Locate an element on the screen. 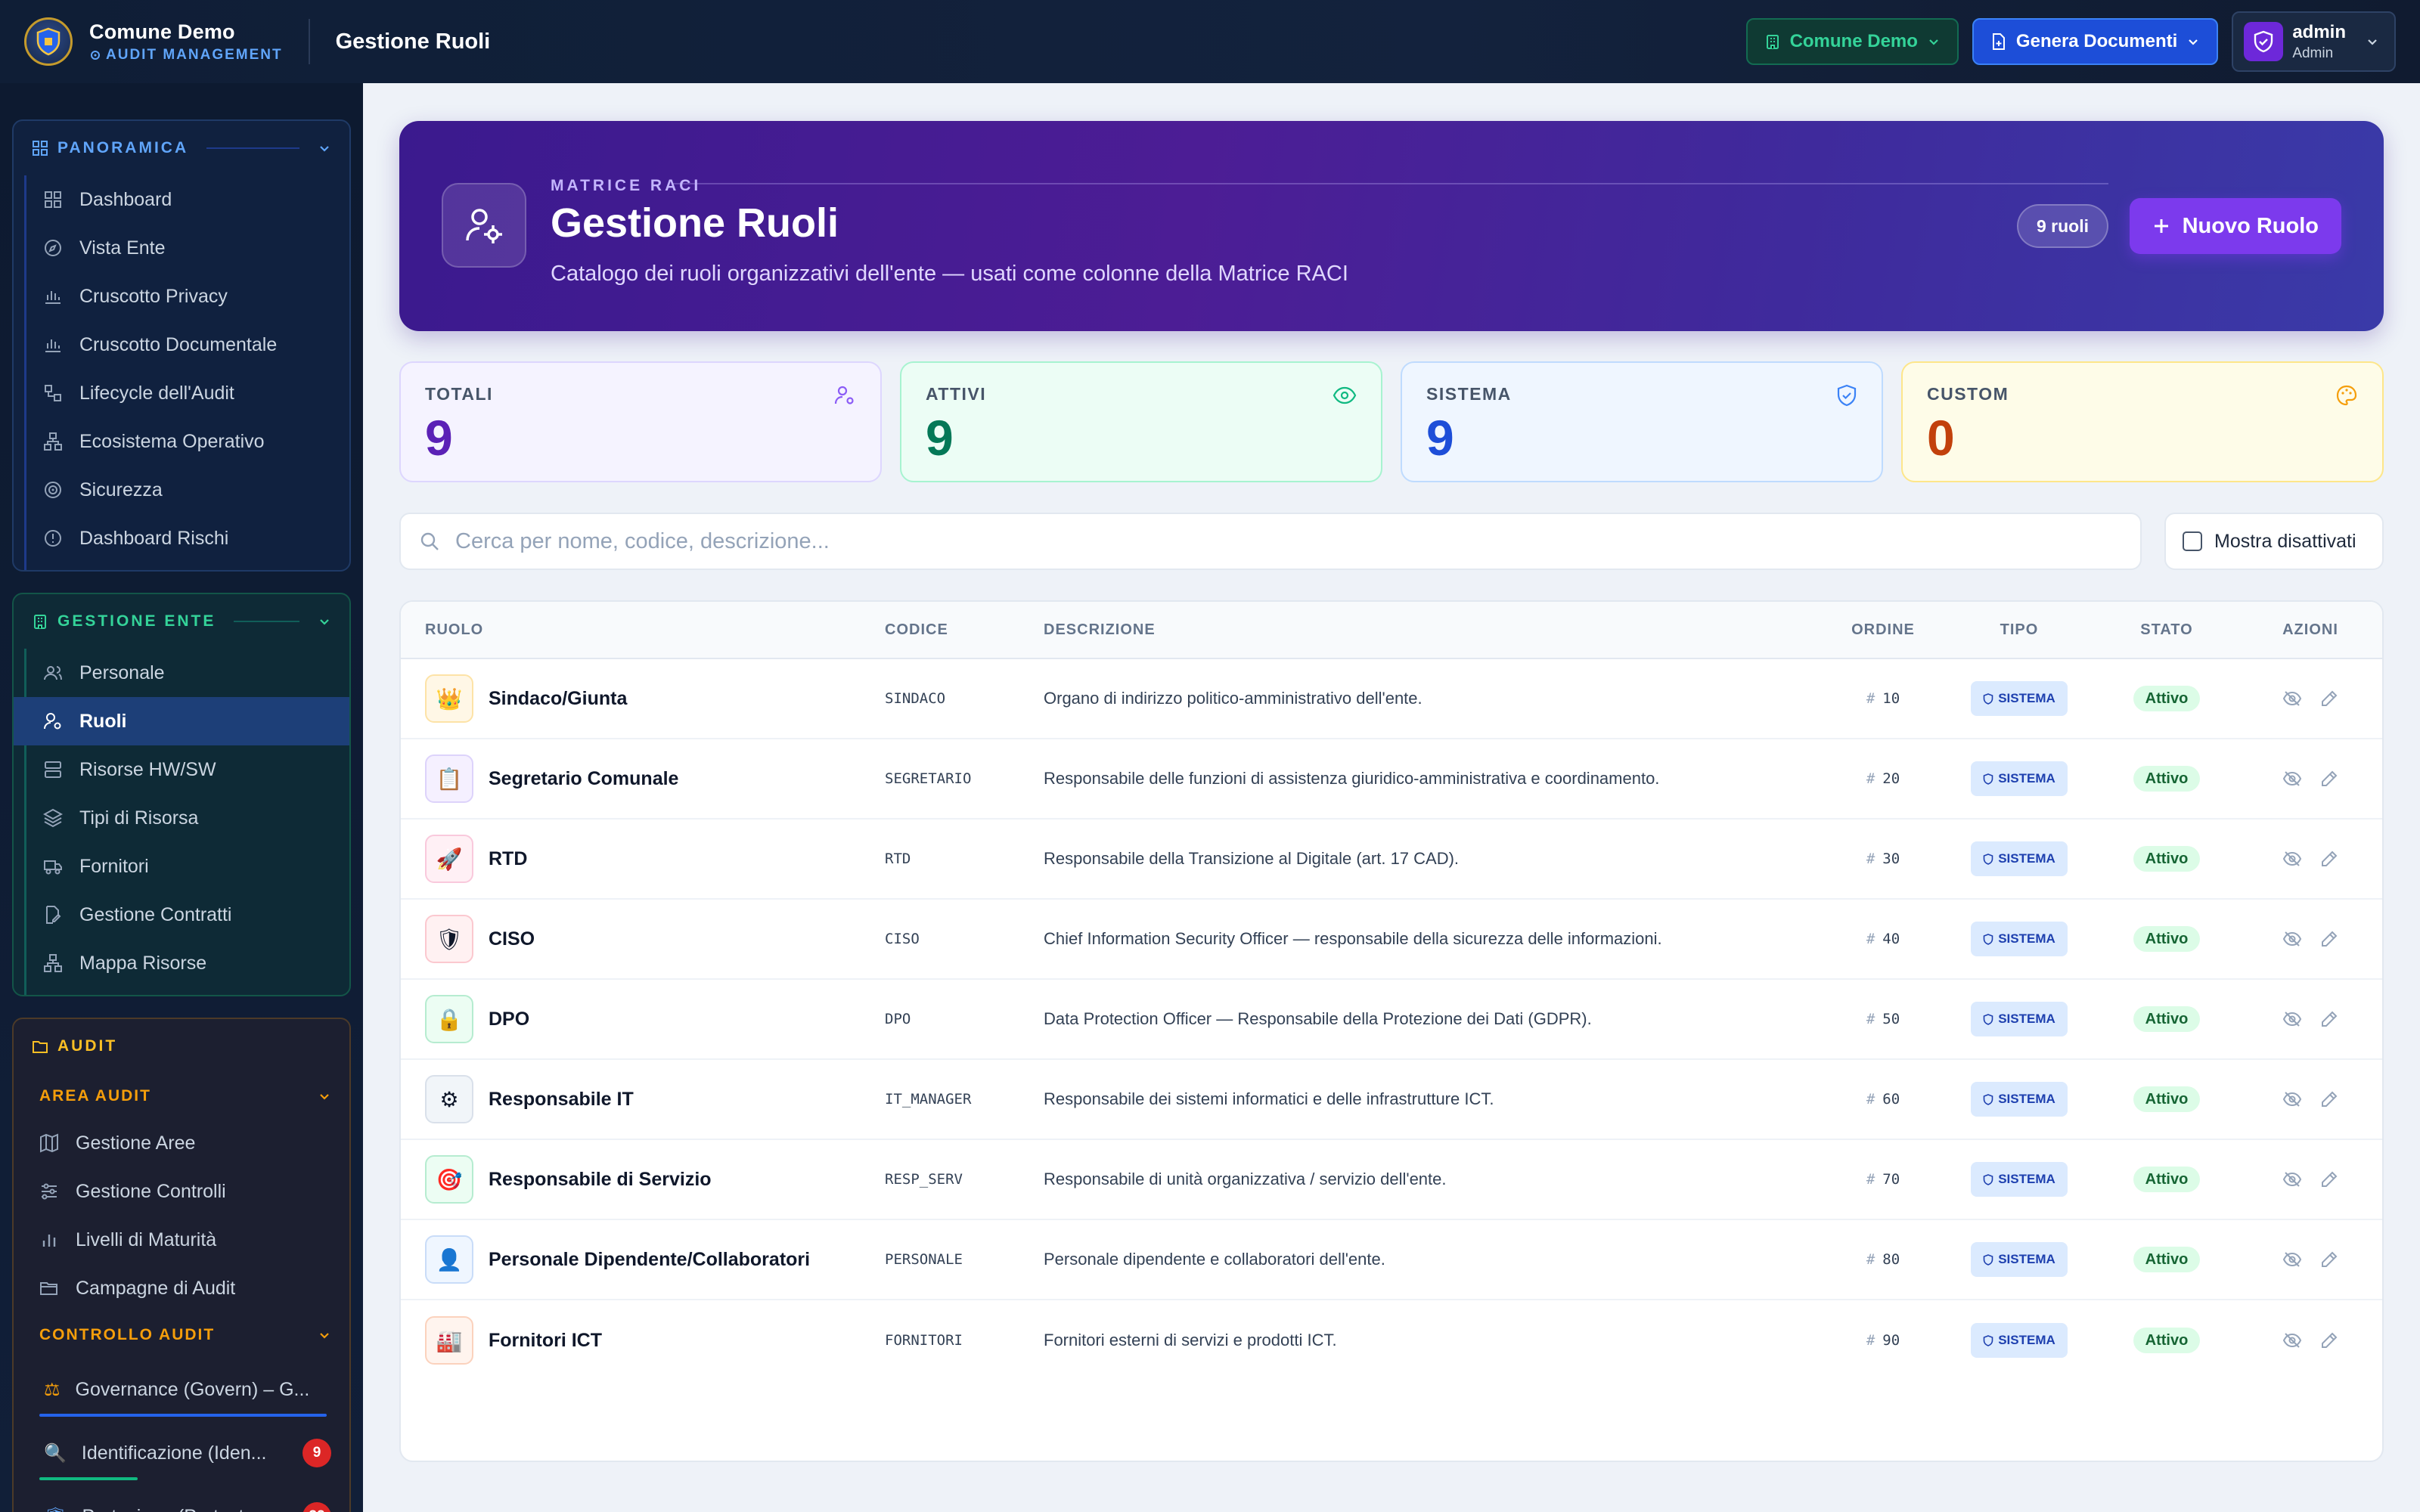 Image resolution: width=2420 pixels, height=1512 pixels. shield-small-icon is located at coordinates (1988, 1099).